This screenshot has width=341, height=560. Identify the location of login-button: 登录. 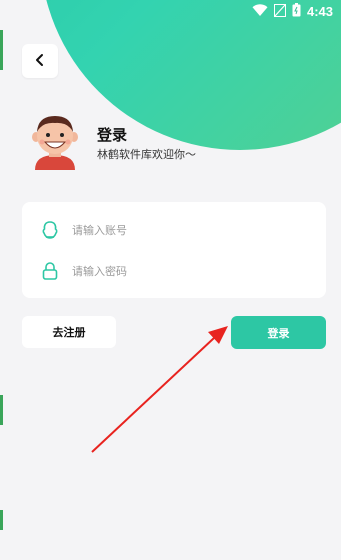
(278, 332).